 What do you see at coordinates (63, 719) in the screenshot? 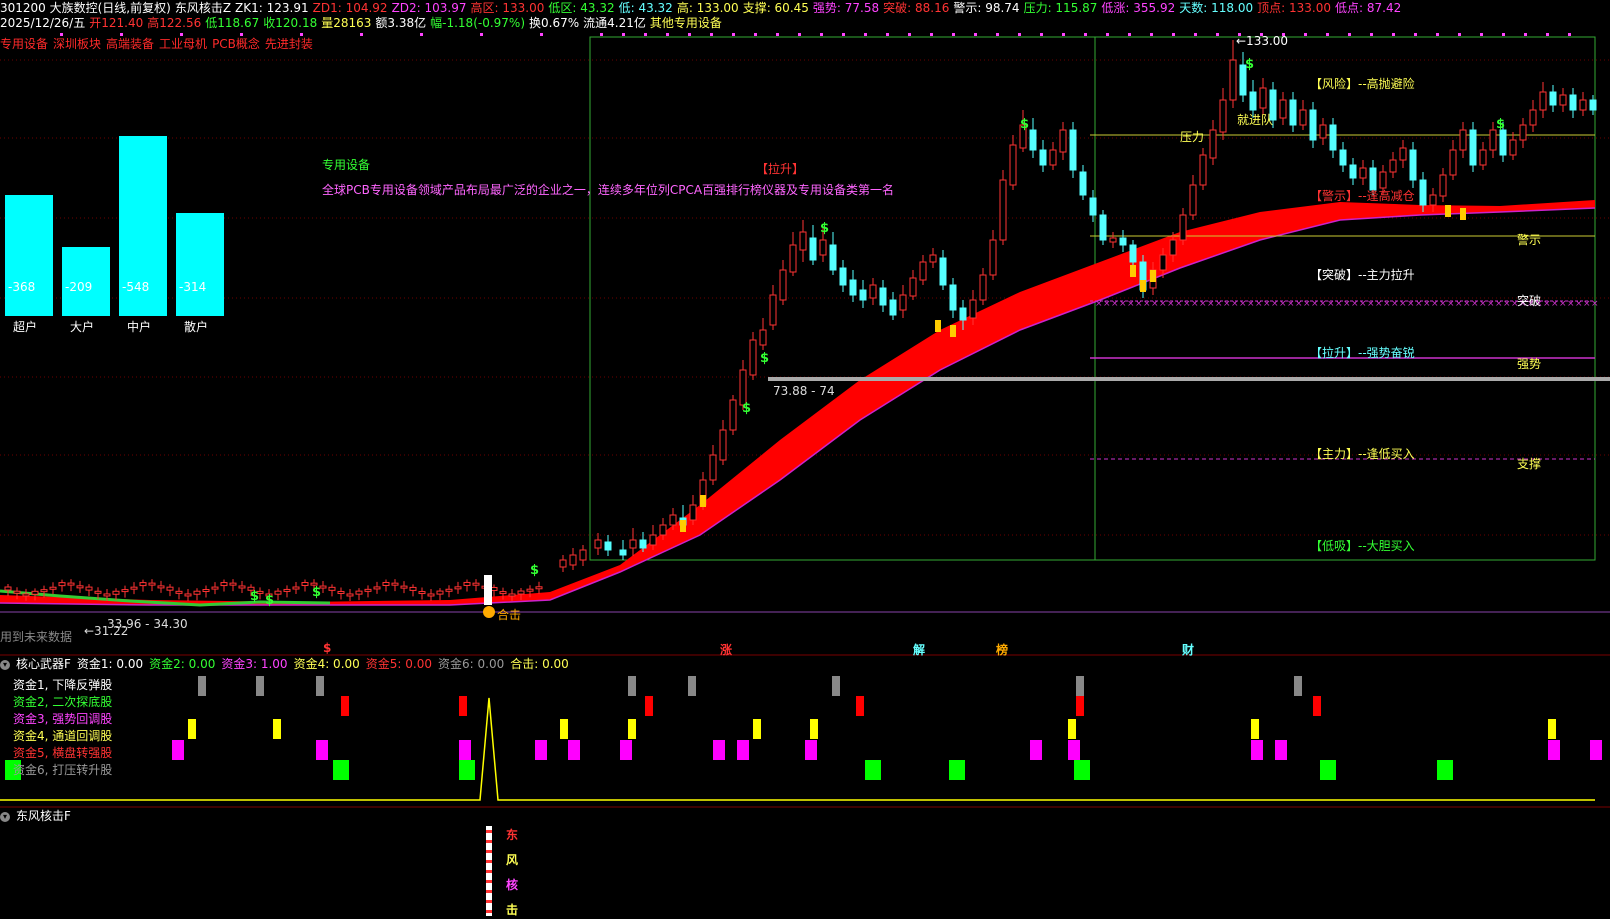
I see `fund-type-label: 资金3, 强势回调股` at bounding box center [63, 719].